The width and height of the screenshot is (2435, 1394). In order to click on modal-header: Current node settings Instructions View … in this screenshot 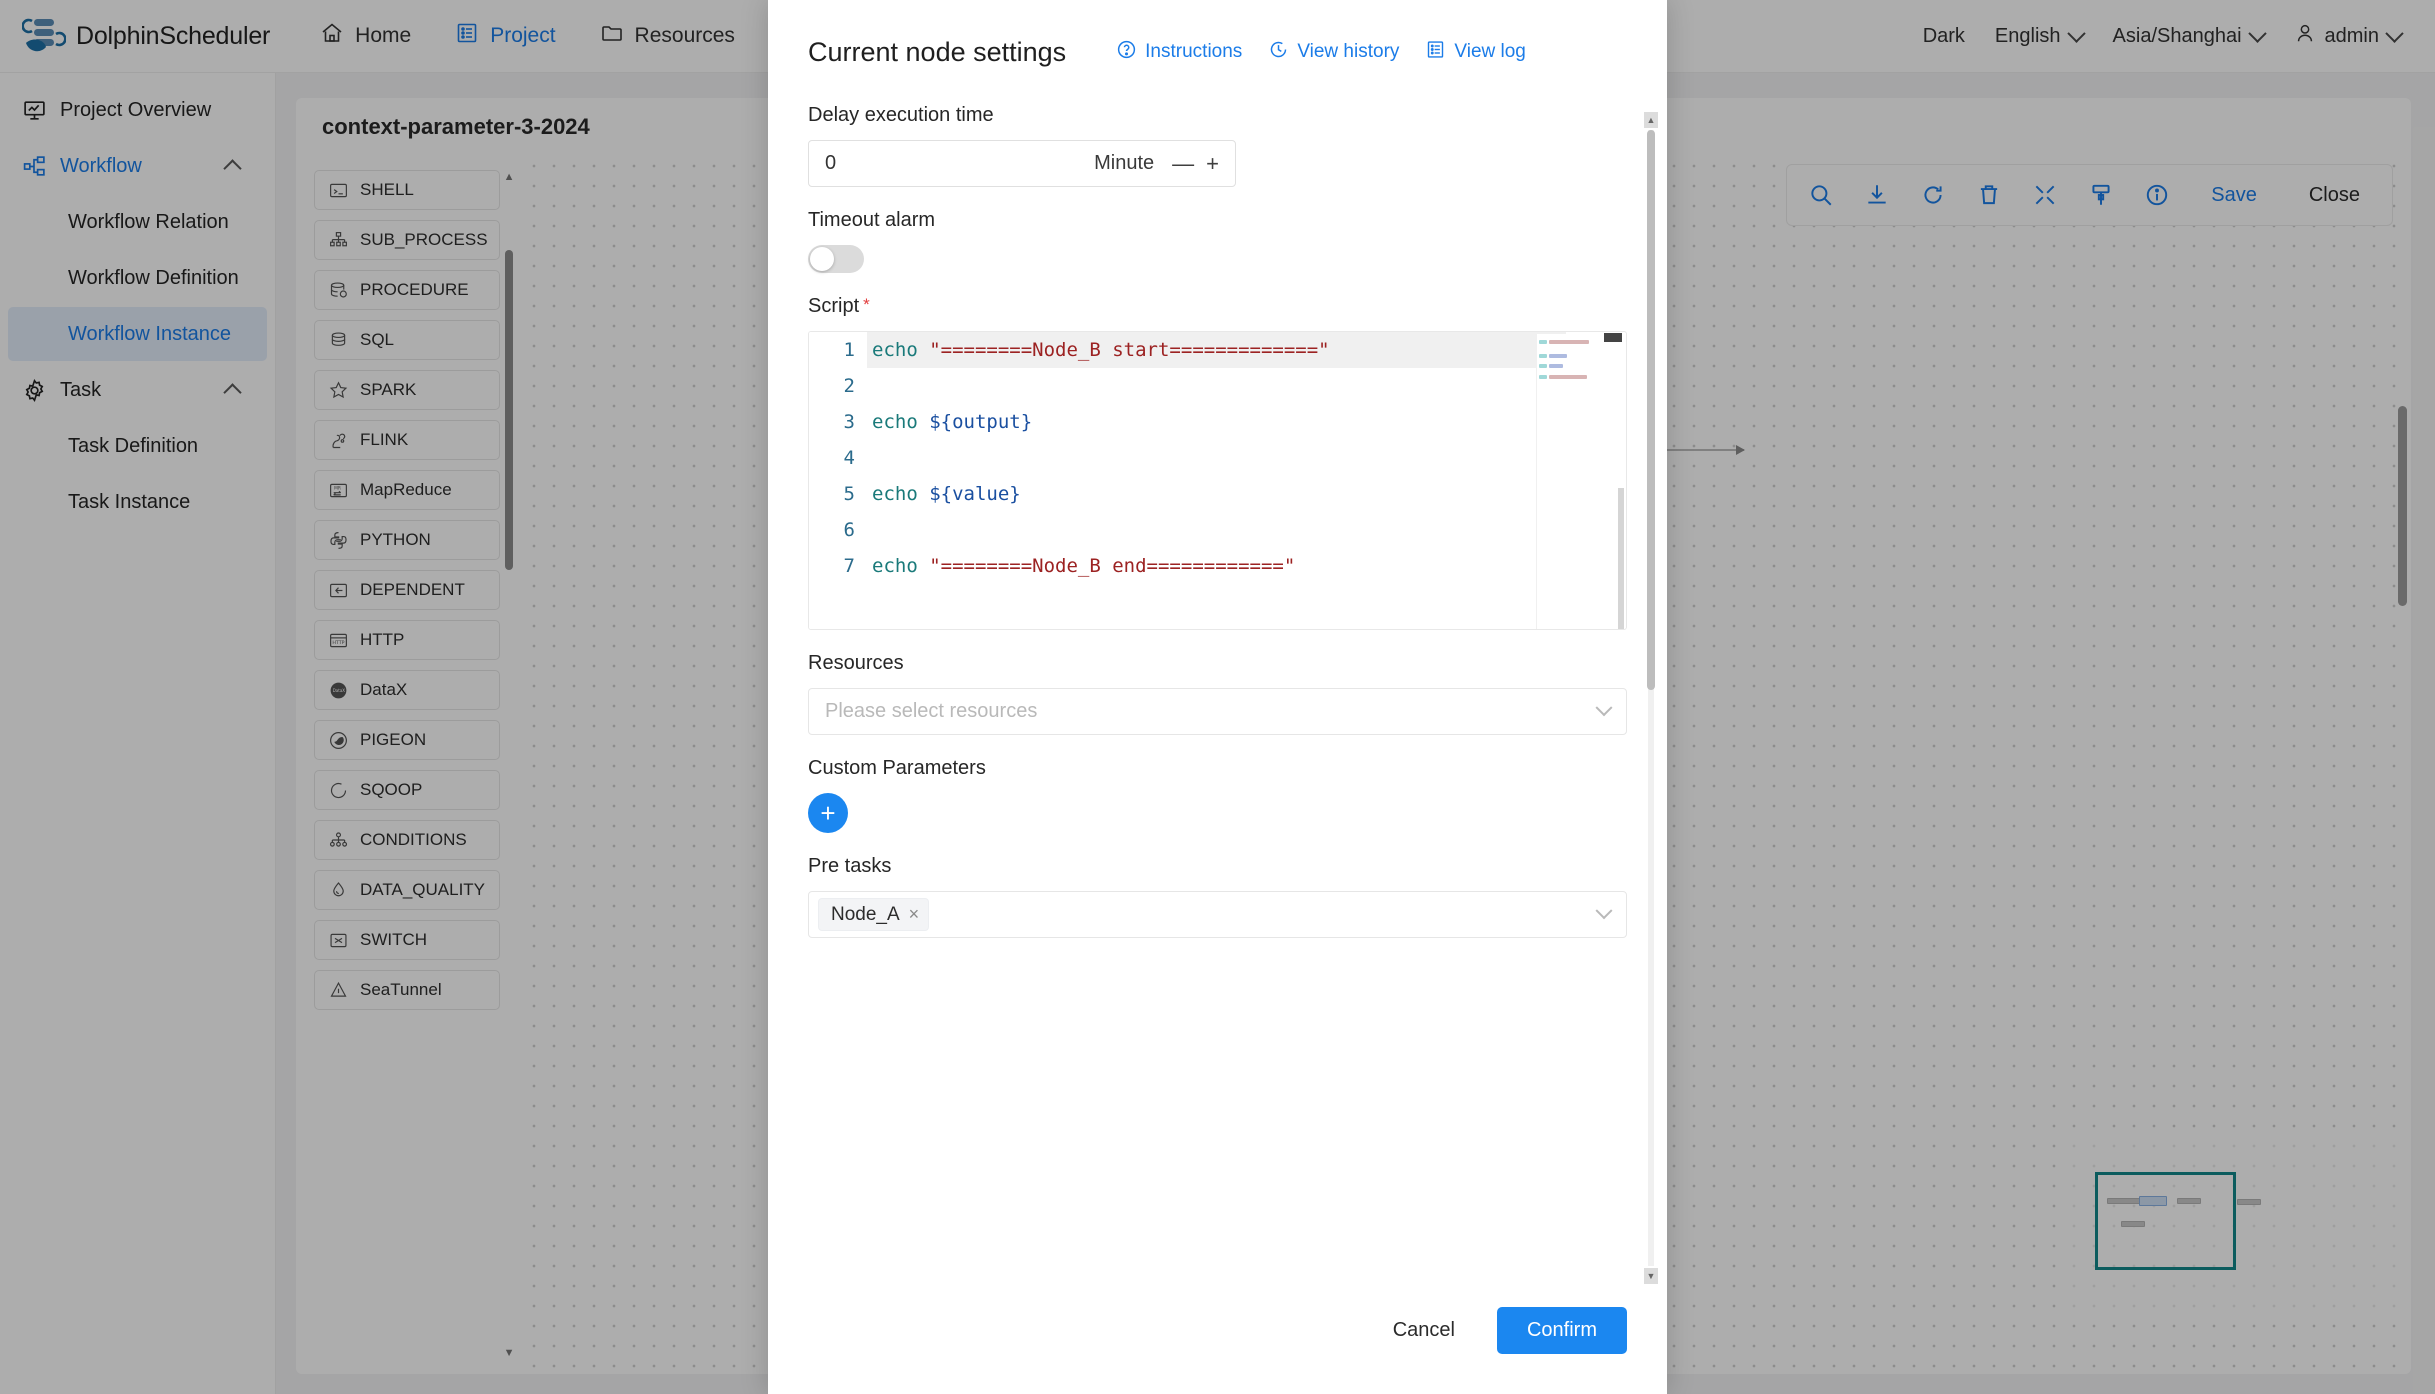, I will do `click(1217, 52)`.